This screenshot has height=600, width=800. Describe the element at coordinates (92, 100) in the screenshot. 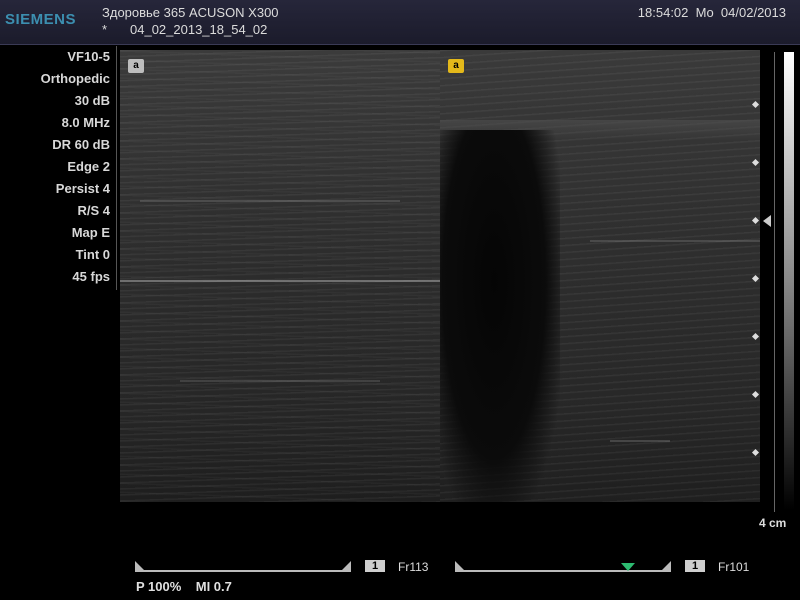

I see `param-gain: 30 dB` at that location.